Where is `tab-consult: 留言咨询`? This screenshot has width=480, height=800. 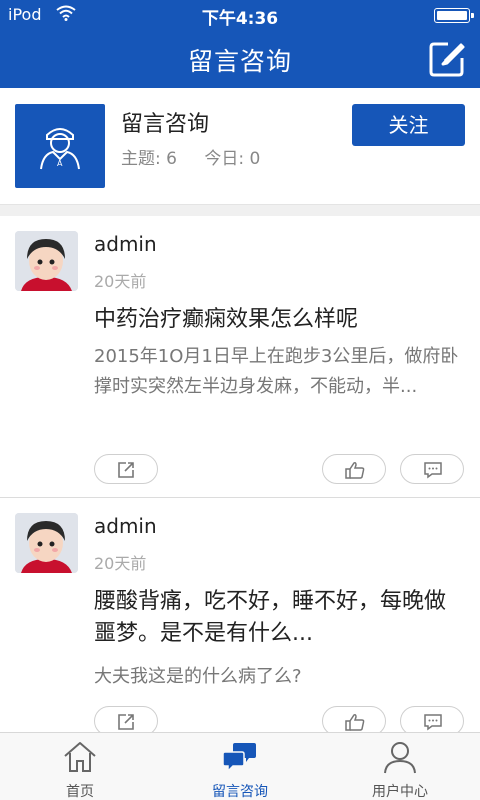 tab-consult: 留言咨询 is located at coordinates (240, 766).